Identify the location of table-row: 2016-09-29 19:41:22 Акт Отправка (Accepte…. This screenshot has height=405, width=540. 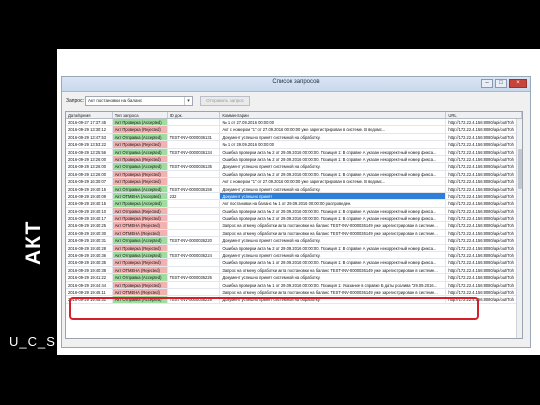
(294, 278).